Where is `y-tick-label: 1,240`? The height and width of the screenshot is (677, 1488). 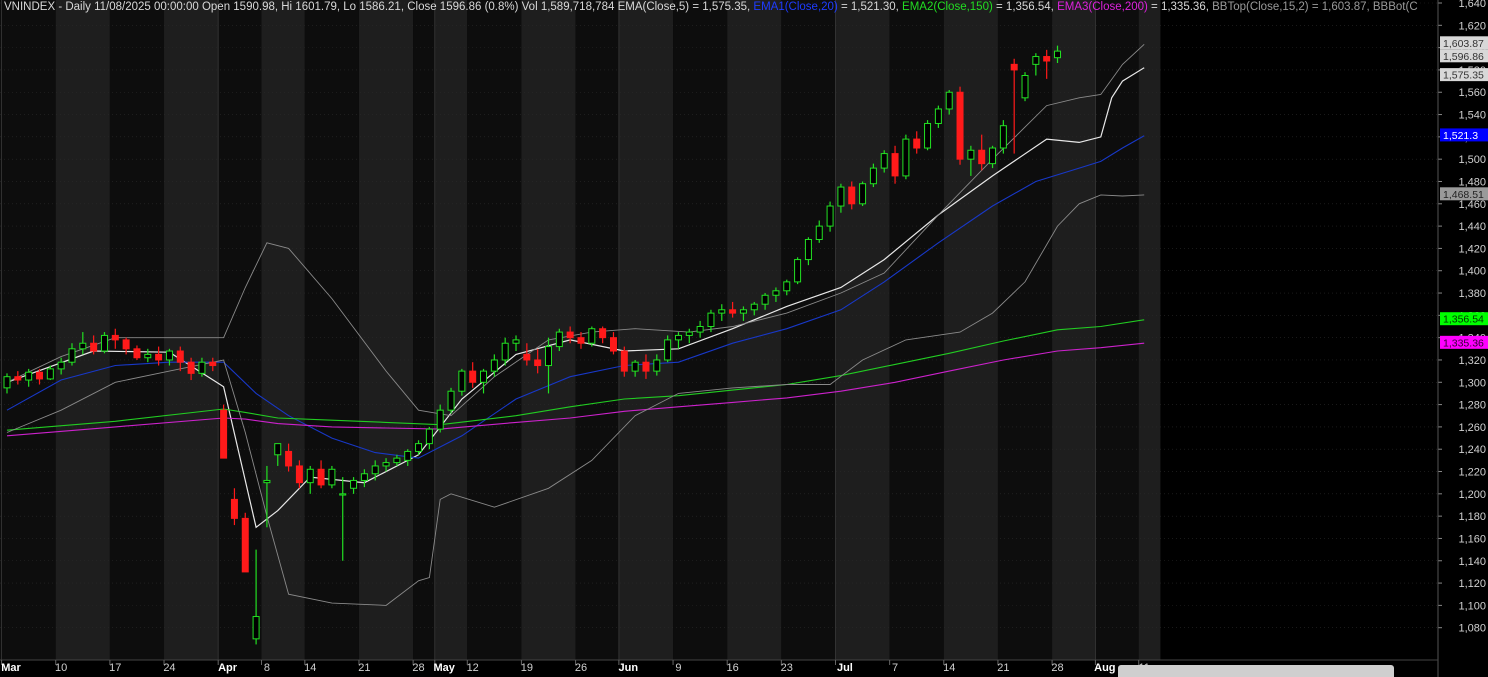 y-tick-label: 1,240 is located at coordinates (1472, 450).